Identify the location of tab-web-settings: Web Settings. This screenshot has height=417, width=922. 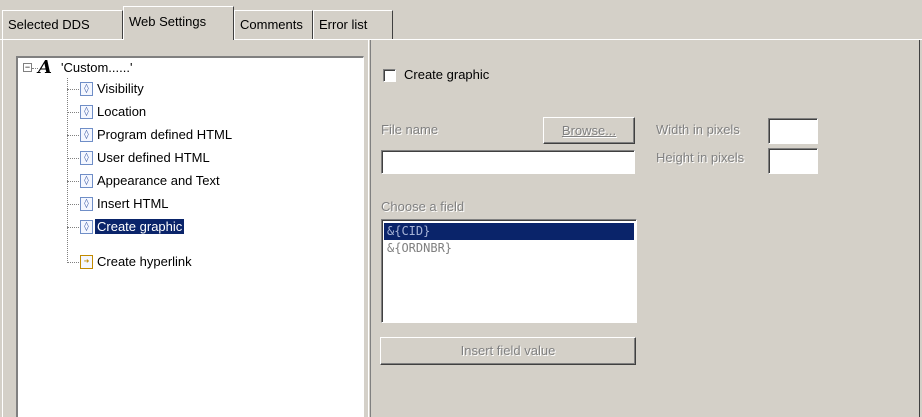
(178, 23).